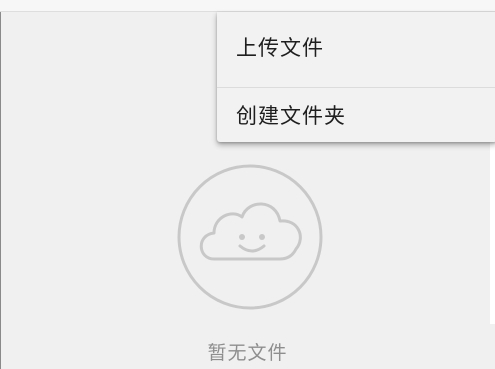 Image resolution: width=495 pixels, height=369 pixels. What do you see at coordinates (250, 237) in the screenshot?
I see `smiling-cloud-icon` at bounding box center [250, 237].